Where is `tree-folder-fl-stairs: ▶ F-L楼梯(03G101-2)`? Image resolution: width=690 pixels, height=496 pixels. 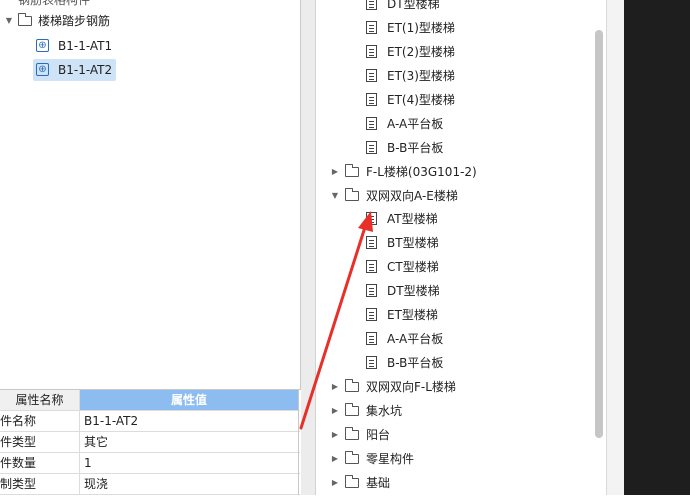
tree-folder-fl-stairs: ▶ F-L楼梯(03G101-2) is located at coordinates (465, 172).